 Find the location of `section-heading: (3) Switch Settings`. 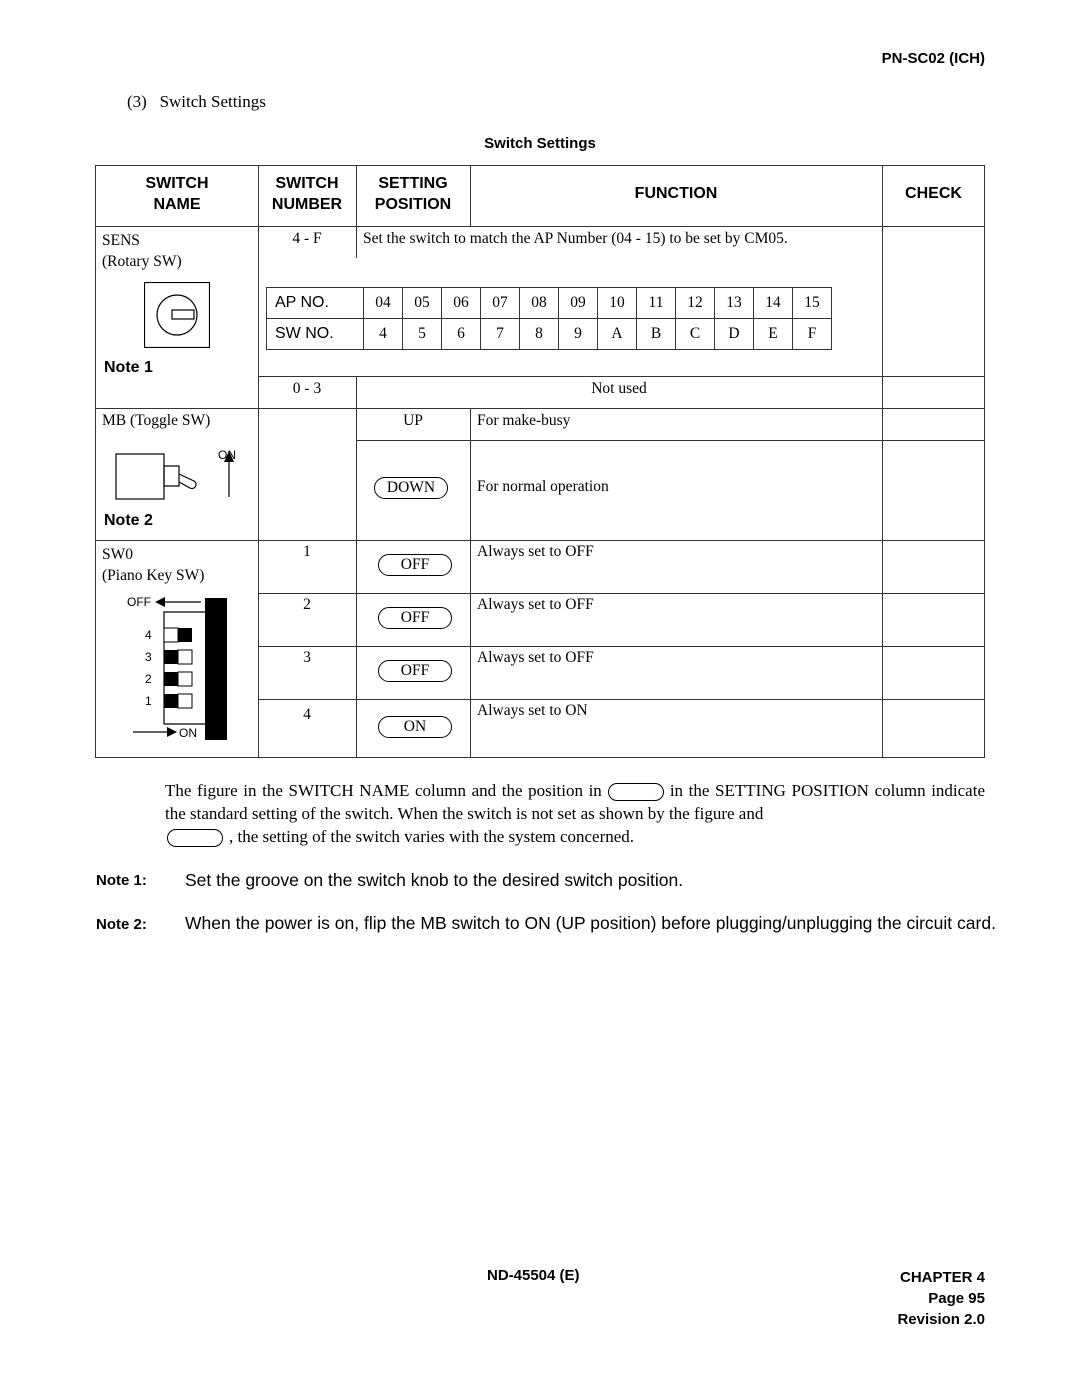

section-heading: (3) Switch Settings is located at coordinates (196, 102).